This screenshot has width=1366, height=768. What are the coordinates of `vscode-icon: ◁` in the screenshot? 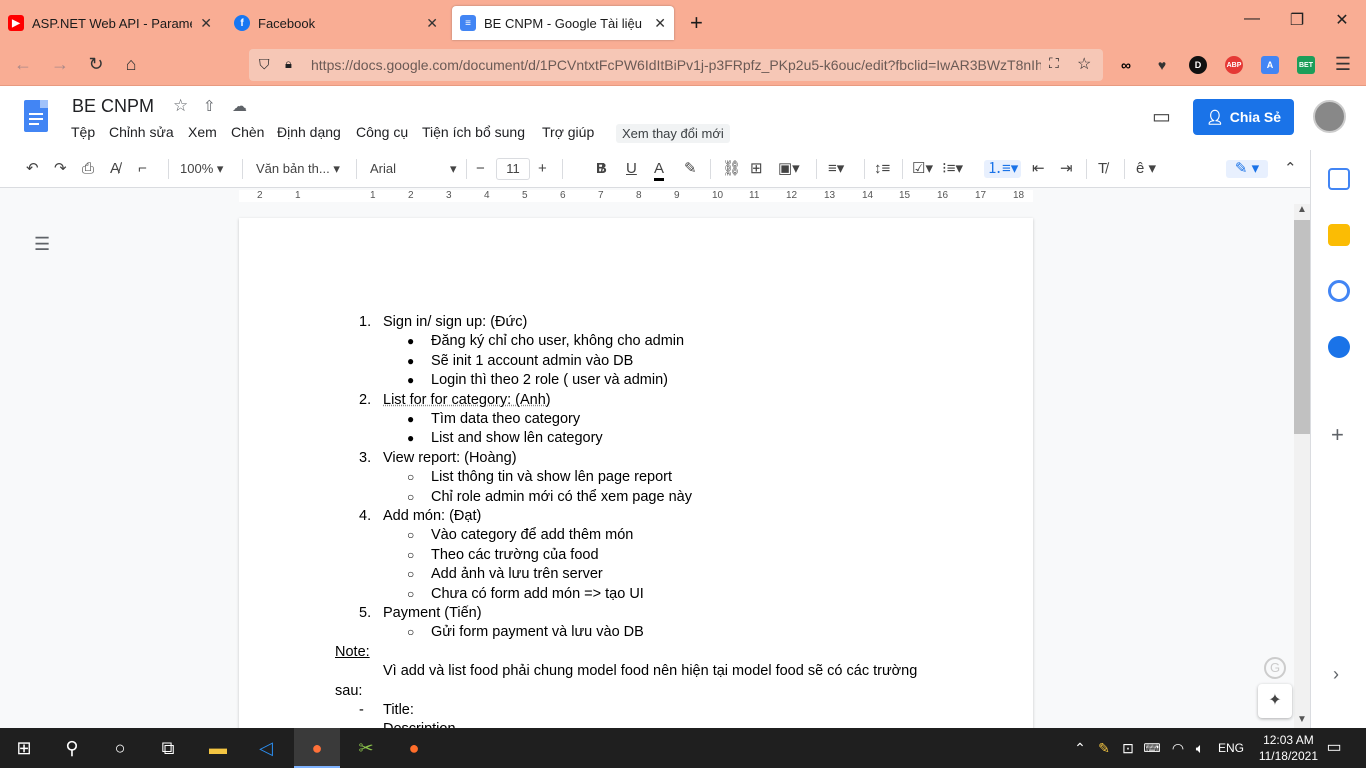 It's located at (266, 748).